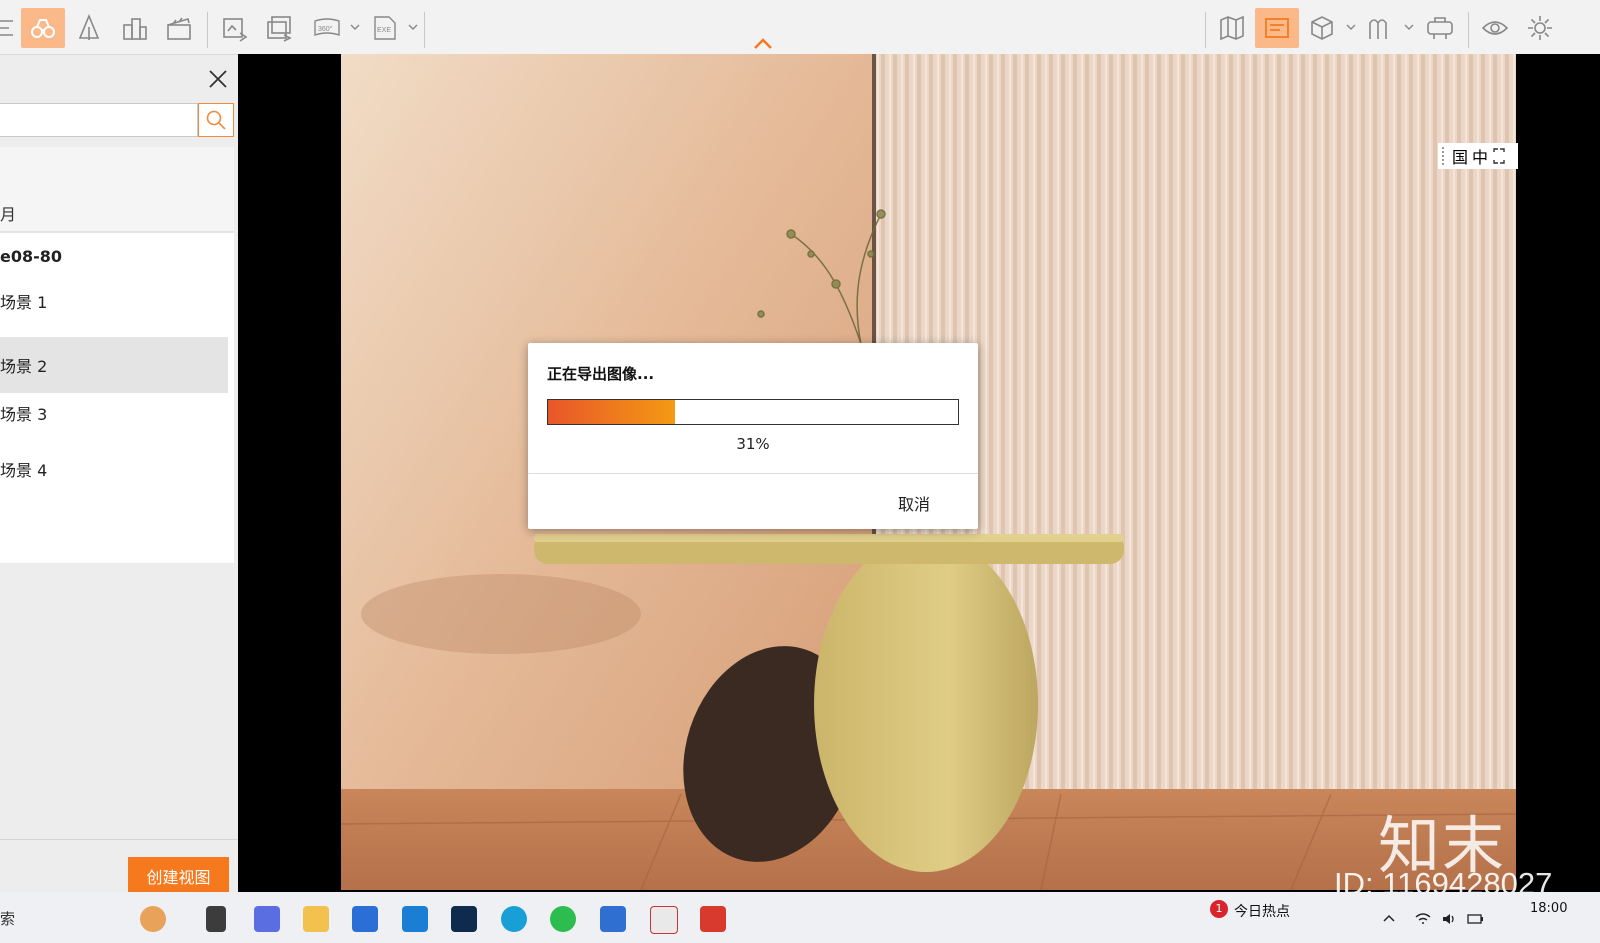 The image size is (1600, 943). What do you see at coordinates (99, 120) in the screenshot?
I see `search-input` at bounding box center [99, 120].